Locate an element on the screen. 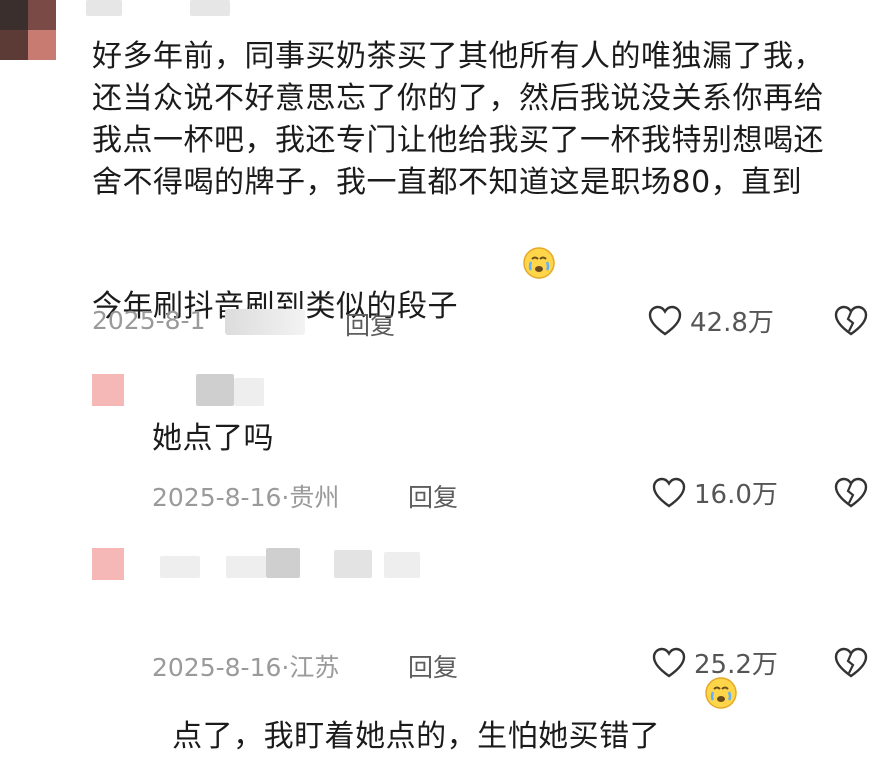 This screenshot has height=764, width=878. reply-date-location: 2025-8-16·江苏 is located at coordinates (245, 666).